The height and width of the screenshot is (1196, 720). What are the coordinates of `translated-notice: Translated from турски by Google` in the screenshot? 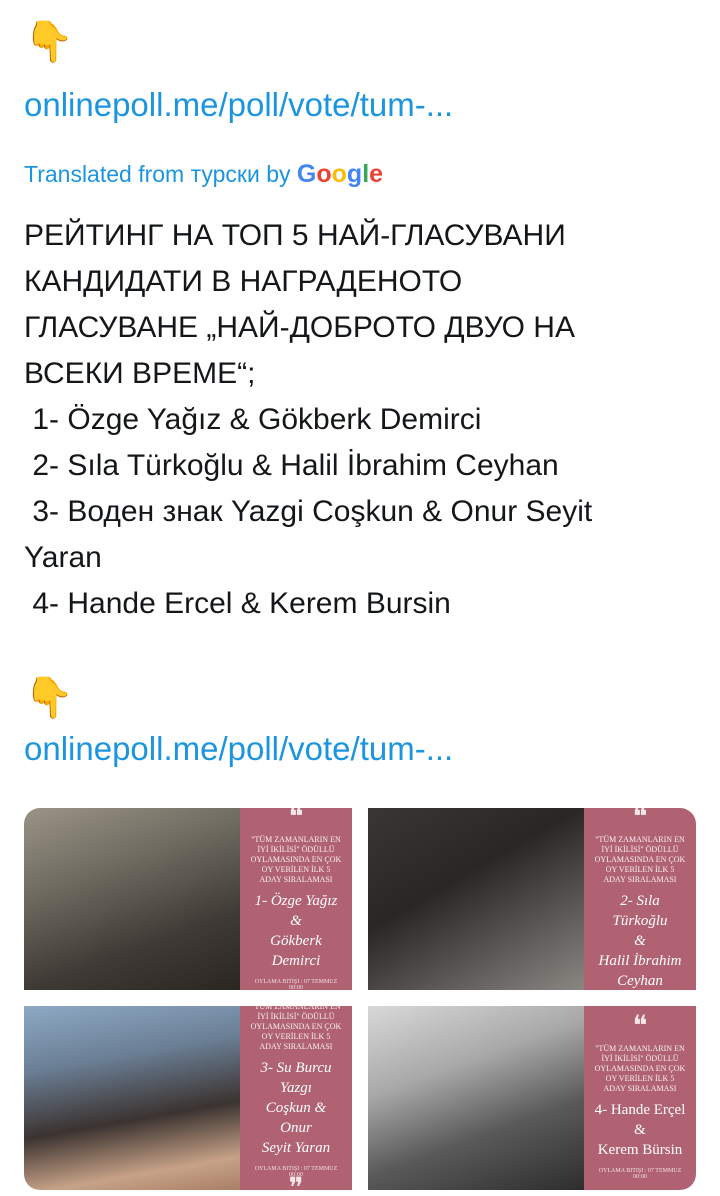 It's located at (203, 174).